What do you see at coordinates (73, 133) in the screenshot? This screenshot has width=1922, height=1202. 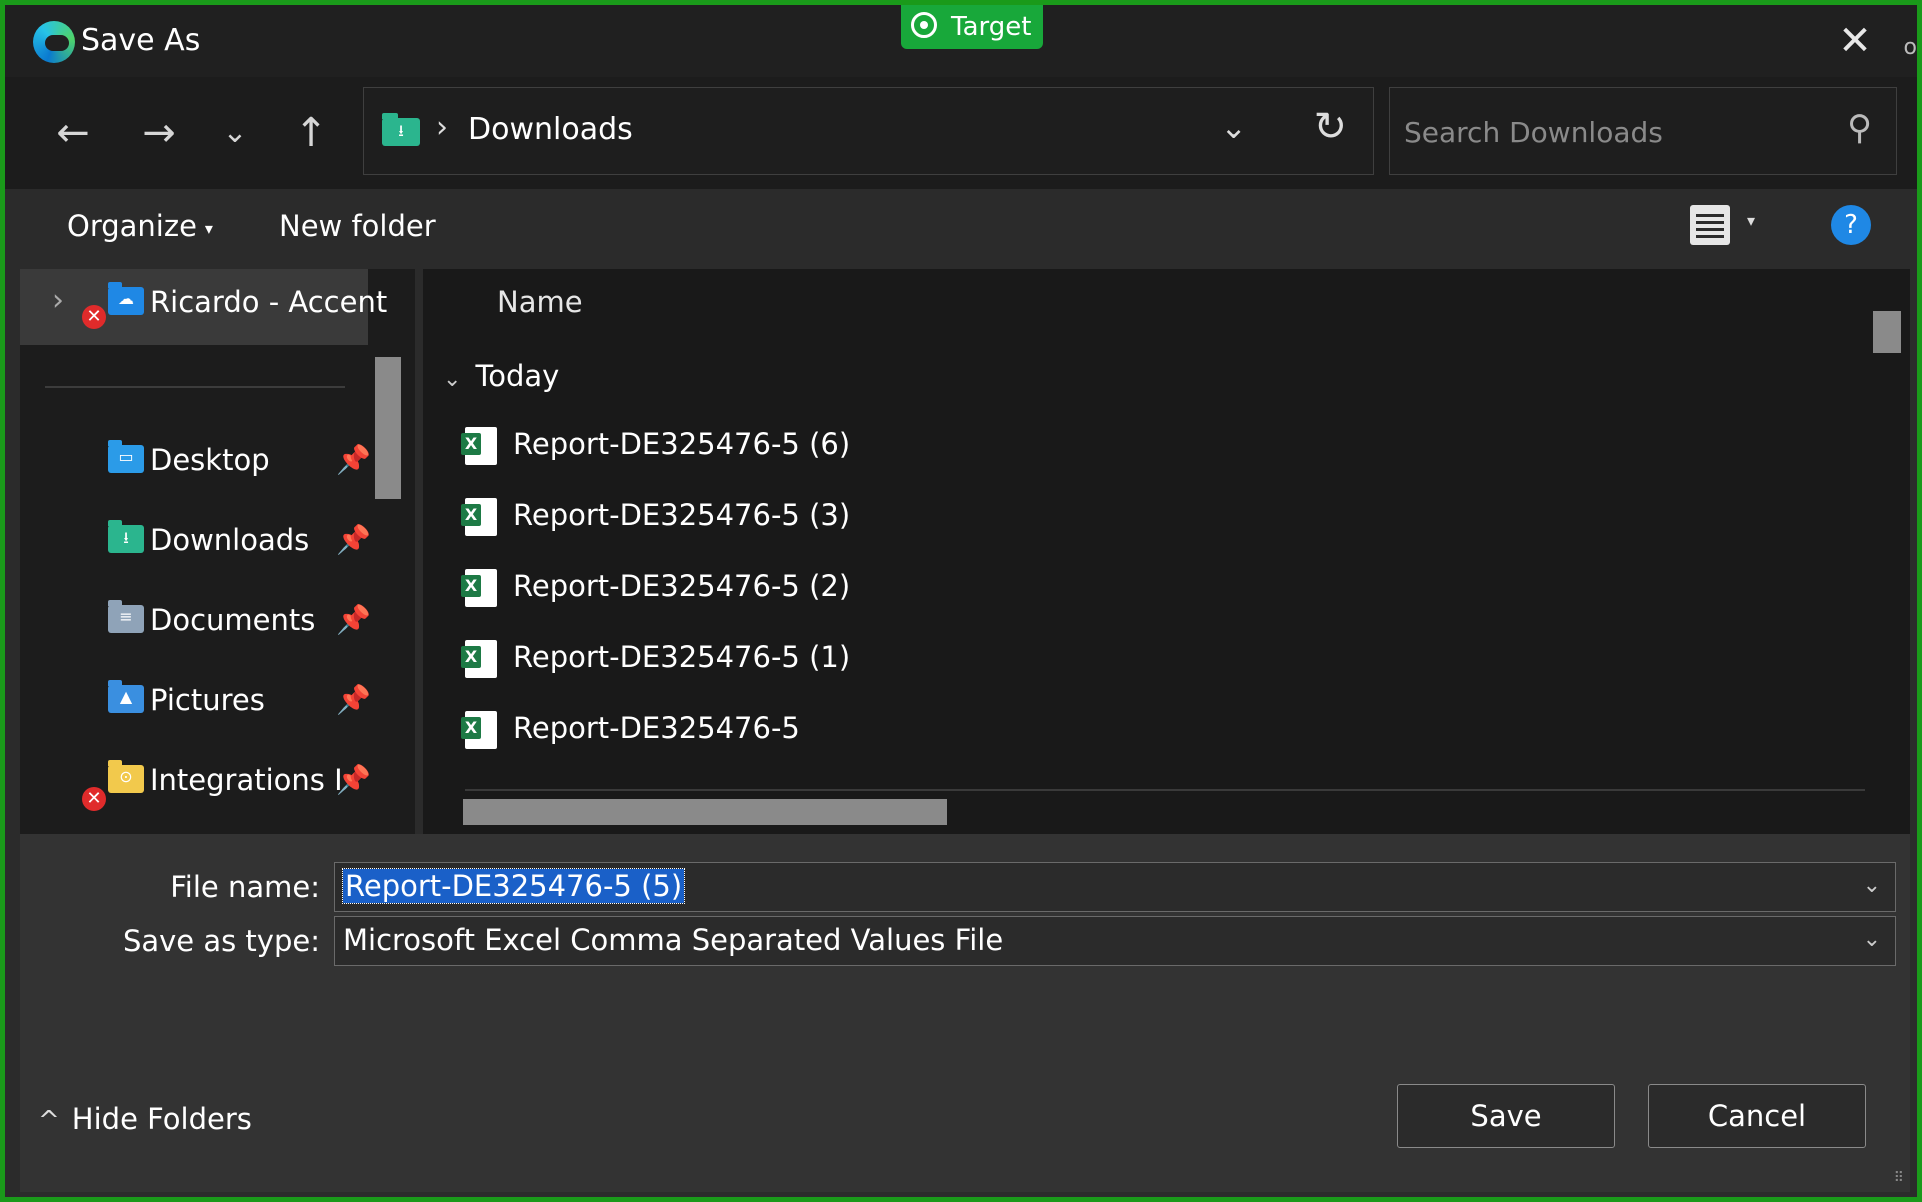 I see `back-button: ←` at bounding box center [73, 133].